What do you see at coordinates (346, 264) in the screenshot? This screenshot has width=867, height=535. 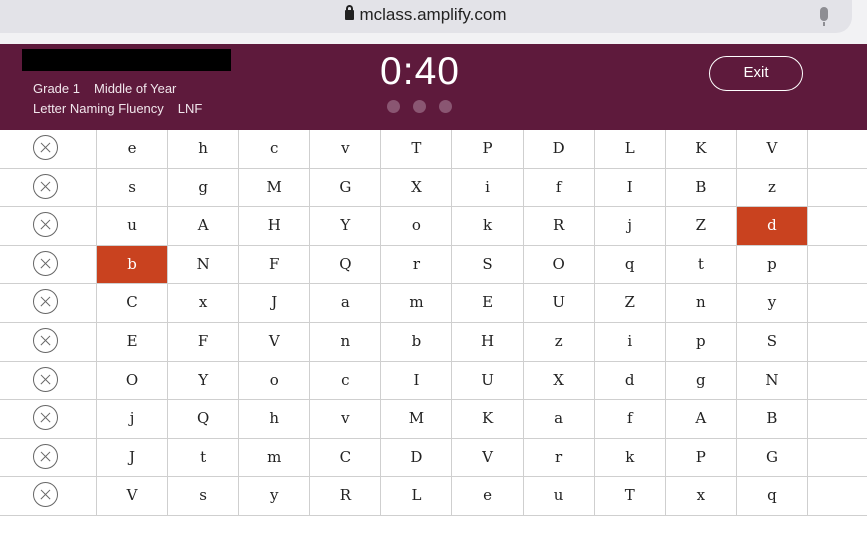 I see `letter-cell: Q` at bounding box center [346, 264].